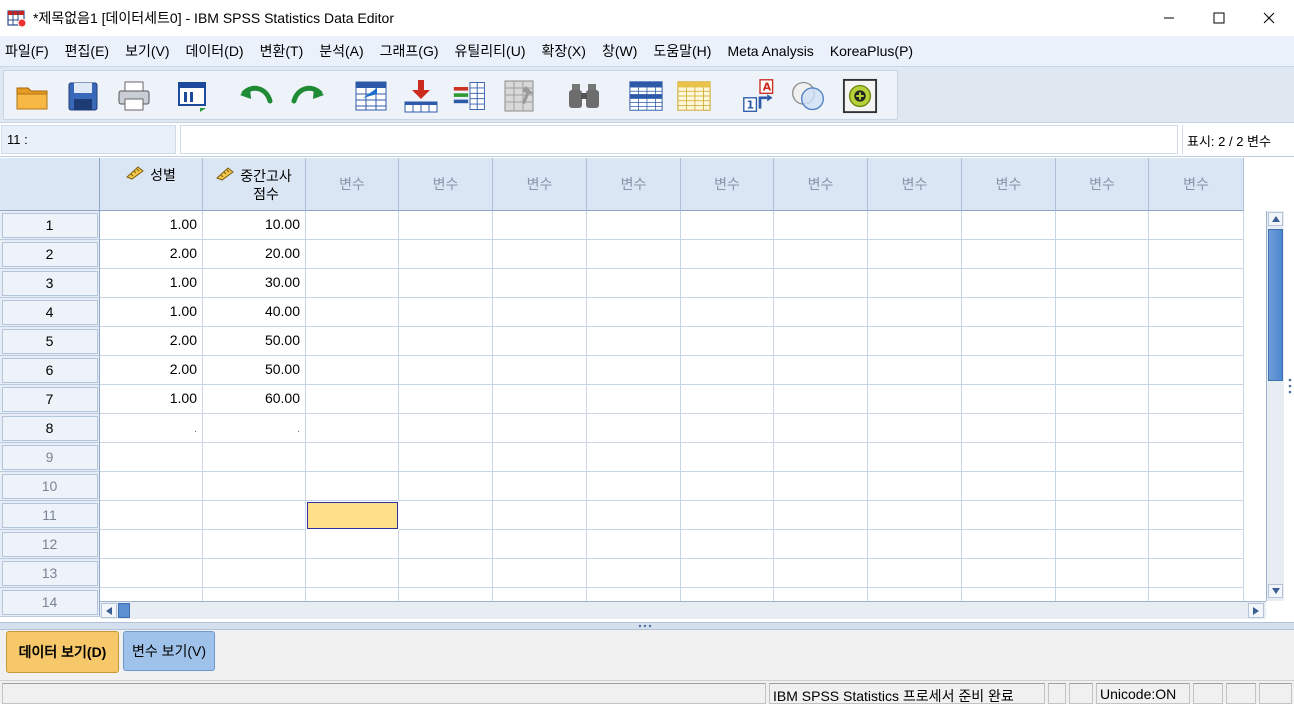 The height and width of the screenshot is (704, 1294). Describe the element at coordinates (694, 96) in the screenshot. I see `insert-variable-button` at that location.